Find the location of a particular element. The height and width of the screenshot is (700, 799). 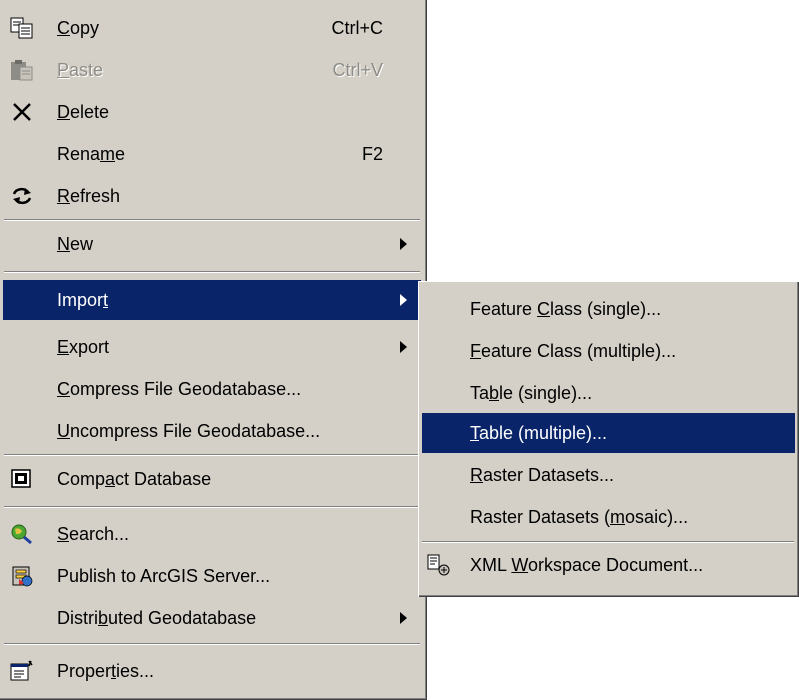

menu-item-label: Distributed Geodatabase is located at coordinates (157, 617).